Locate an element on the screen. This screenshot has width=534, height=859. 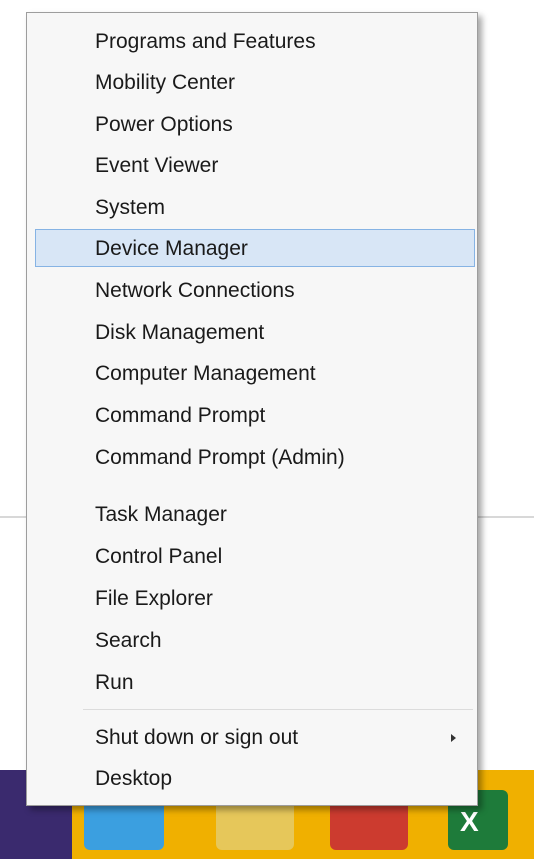
menu-separator is located at coordinates (278, 709).